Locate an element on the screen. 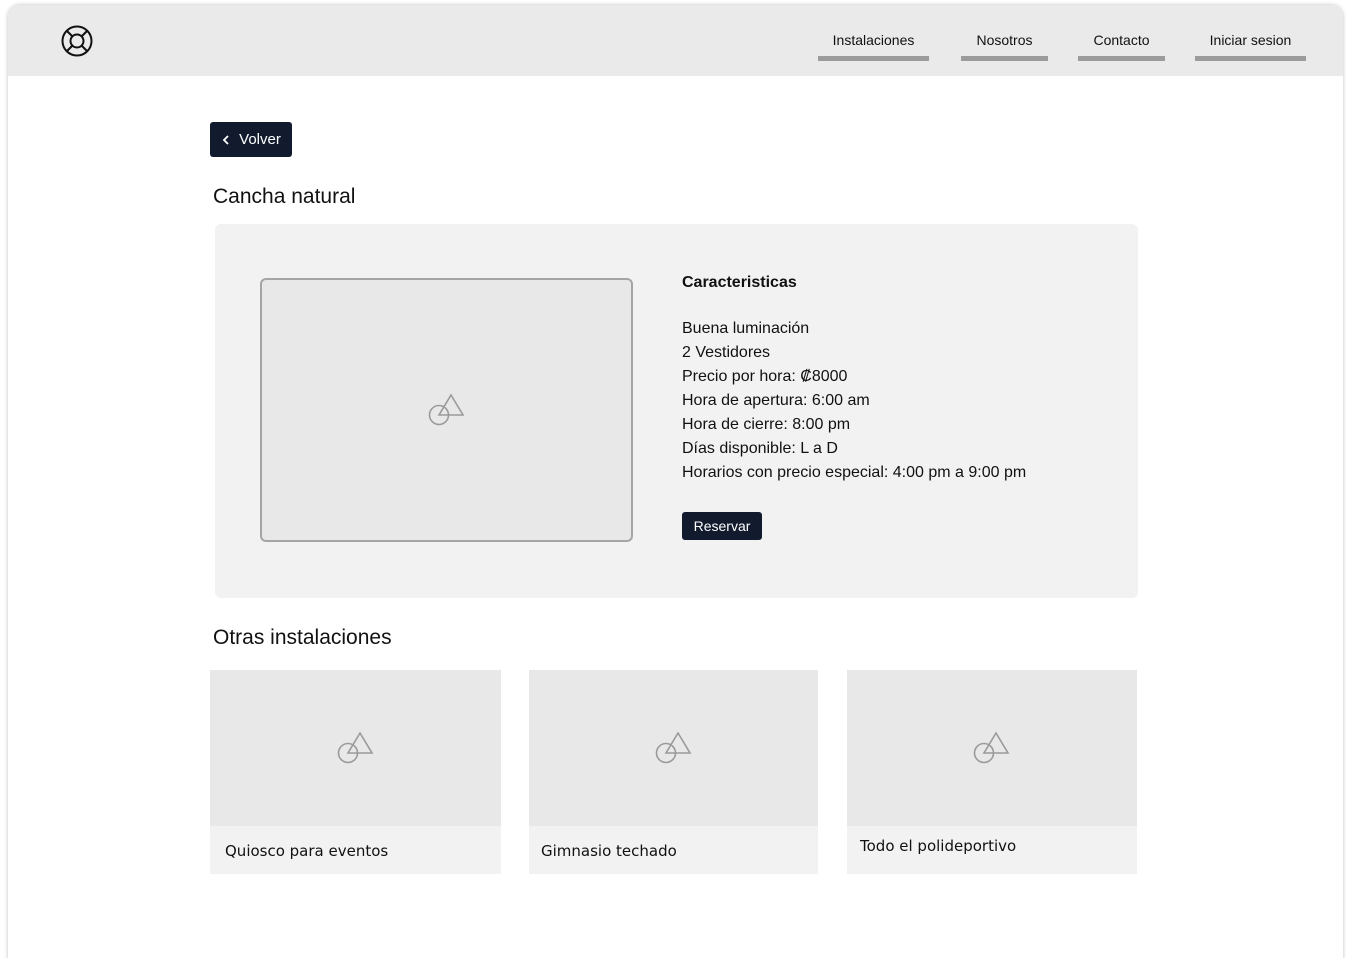  nav-contacto: Contacto is located at coordinates (1121, 46).